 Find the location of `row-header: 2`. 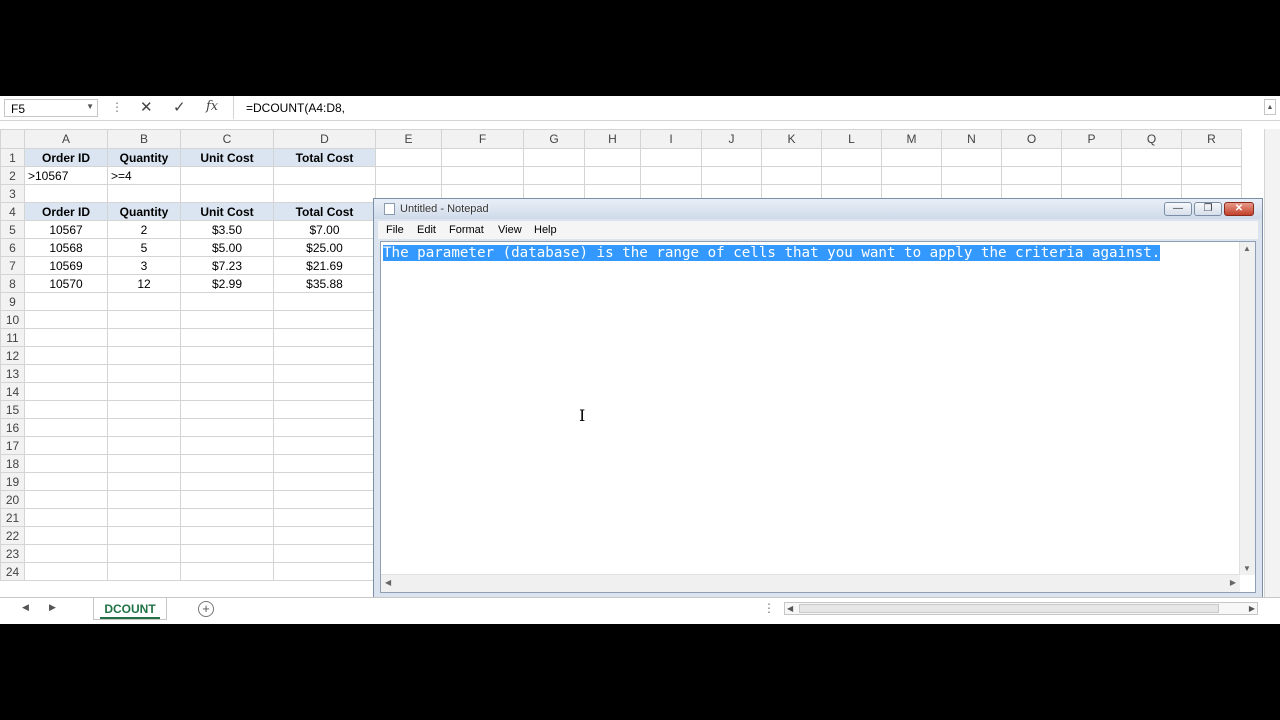

row-header: 2 is located at coordinates (12, 175).